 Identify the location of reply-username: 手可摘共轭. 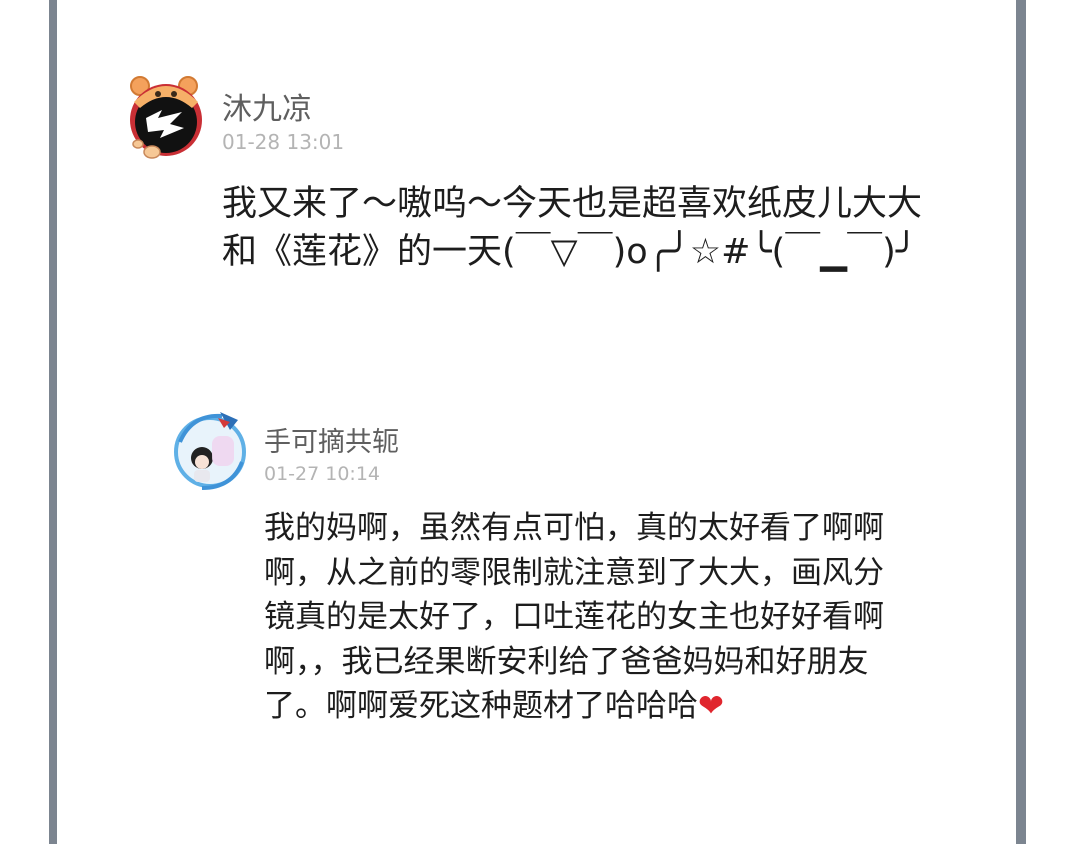
(331, 439).